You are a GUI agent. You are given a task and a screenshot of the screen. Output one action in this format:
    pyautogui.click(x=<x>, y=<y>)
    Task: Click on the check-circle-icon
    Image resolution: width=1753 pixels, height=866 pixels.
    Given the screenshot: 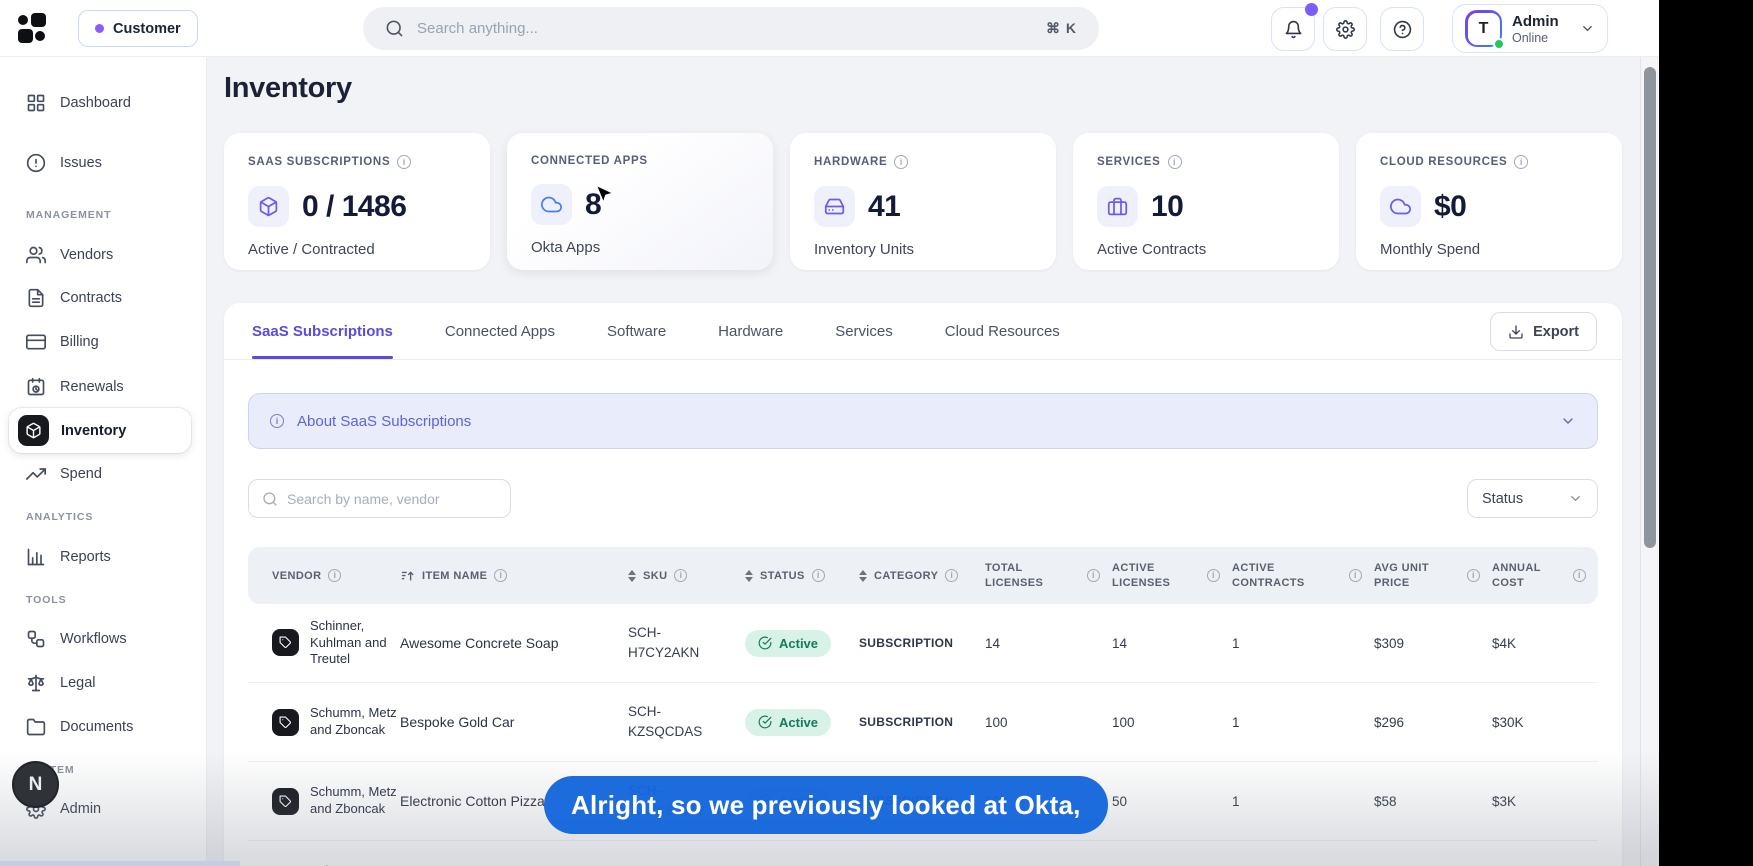 What is the action you would take?
    pyautogui.click(x=765, y=643)
    